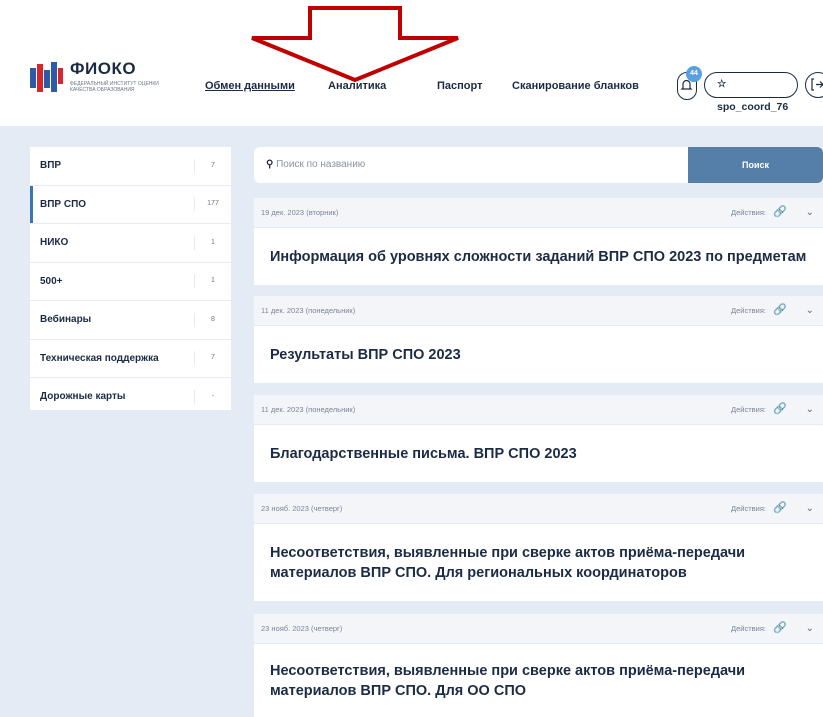 The height and width of the screenshot is (717, 823). I want to click on logo-mark-icon, so click(47, 78).